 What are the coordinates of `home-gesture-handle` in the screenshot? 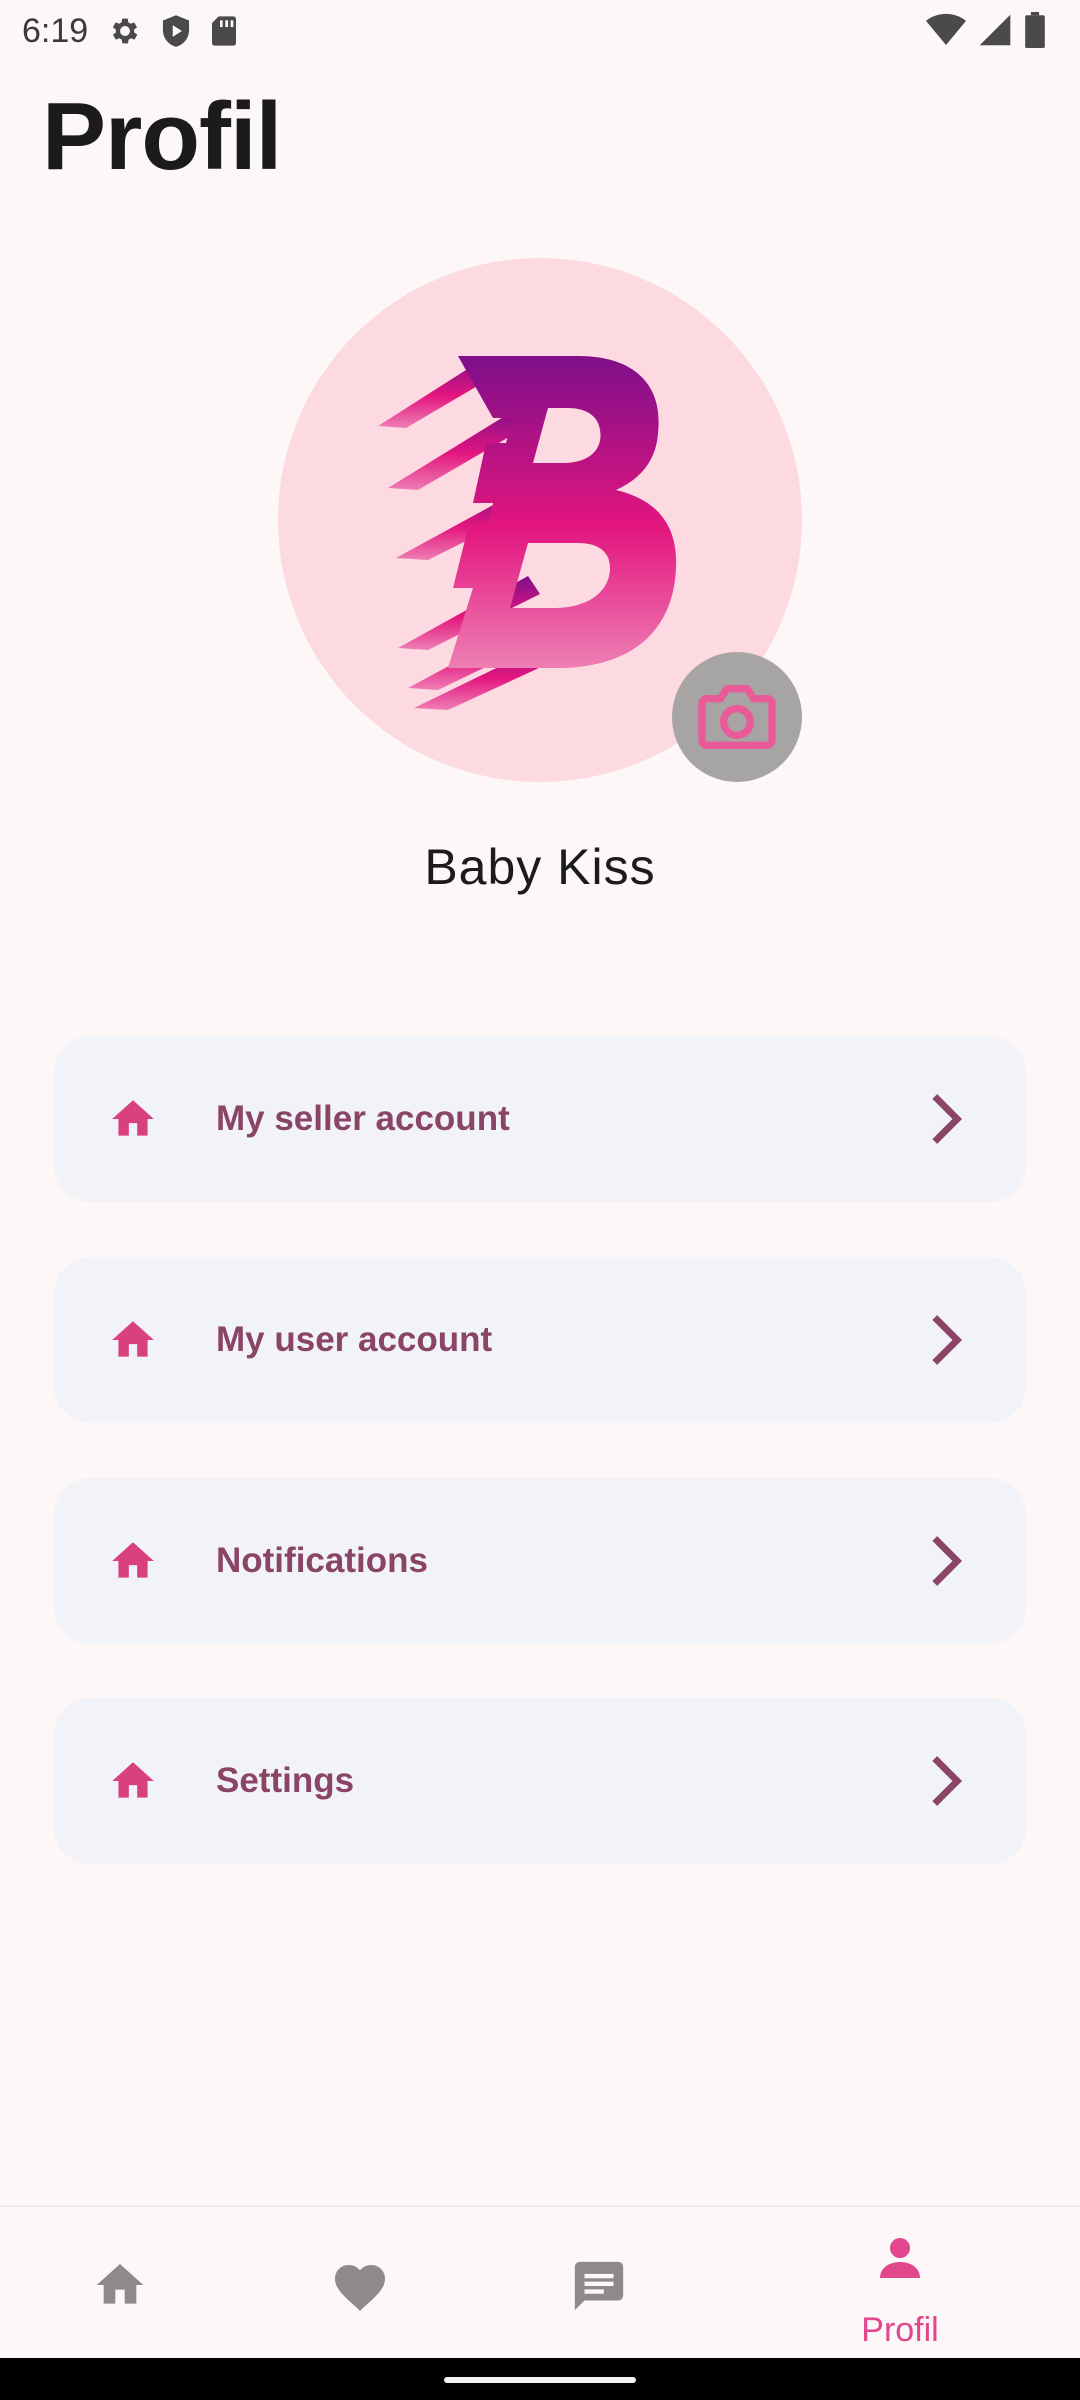 It's located at (540, 2380).